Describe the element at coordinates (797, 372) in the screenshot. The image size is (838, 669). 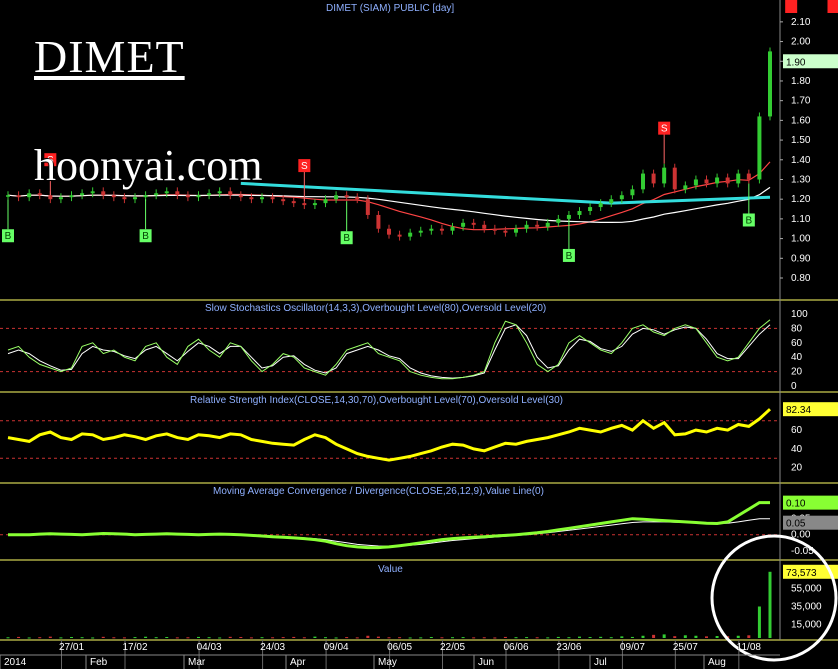
I see `stochastic-tick-label: 20` at that location.